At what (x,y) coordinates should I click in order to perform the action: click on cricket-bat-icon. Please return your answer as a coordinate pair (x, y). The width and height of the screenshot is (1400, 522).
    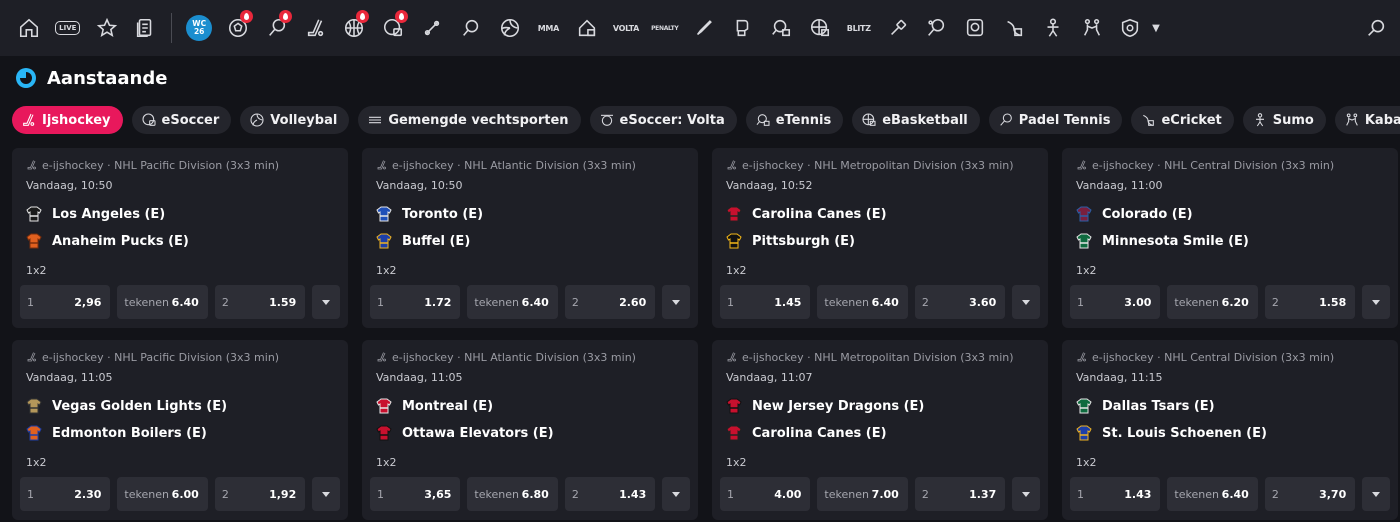
    Looking at the image, I should click on (704, 28).